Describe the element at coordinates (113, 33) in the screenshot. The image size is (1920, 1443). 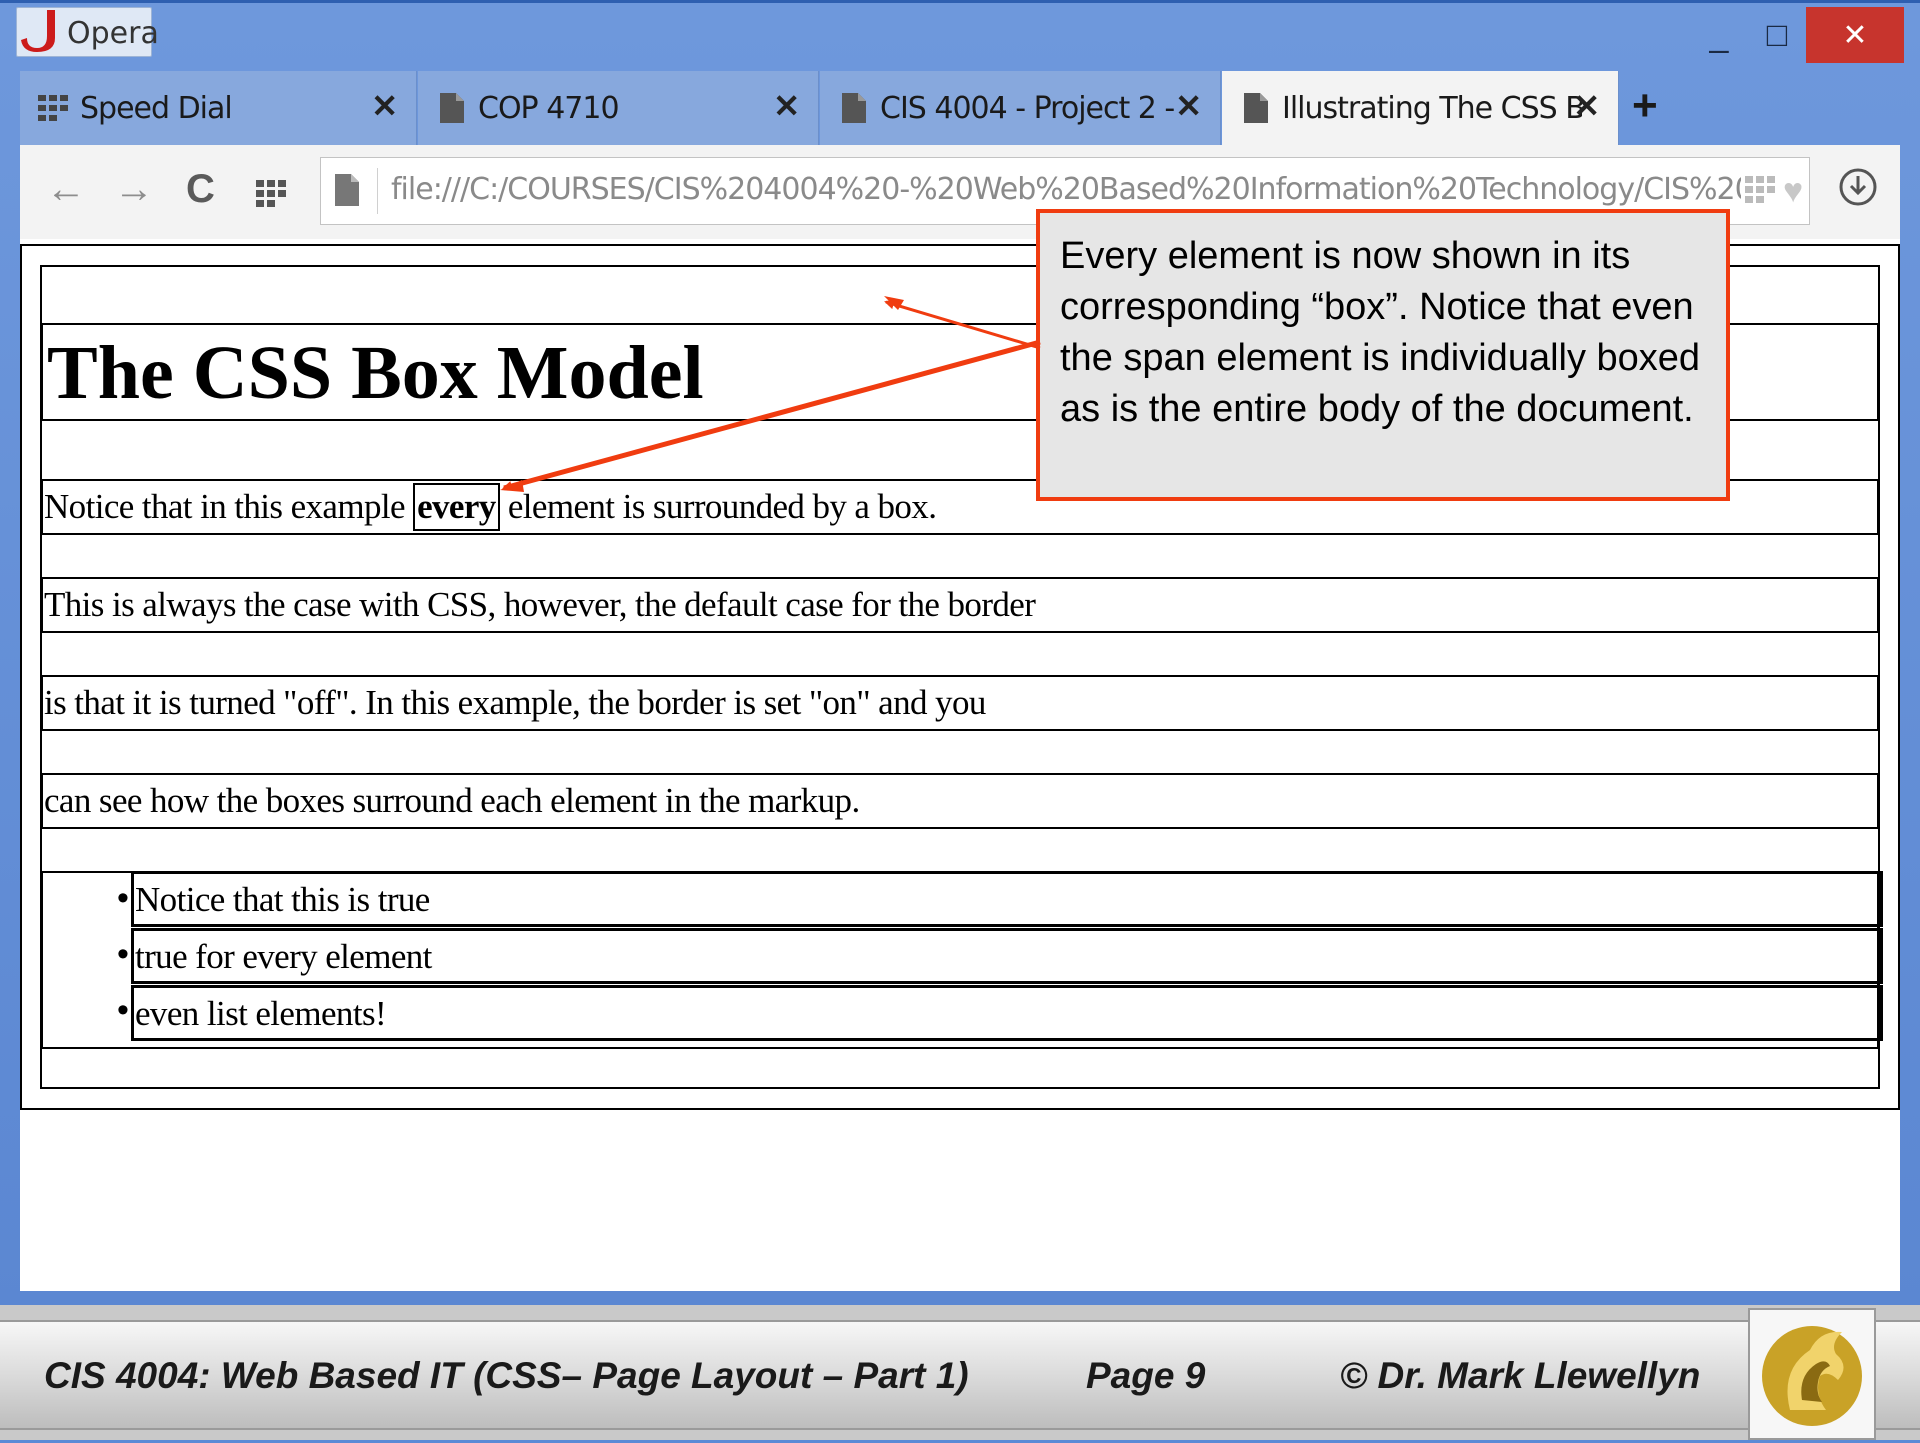
I see `opera-menu-label: Opera` at that location.